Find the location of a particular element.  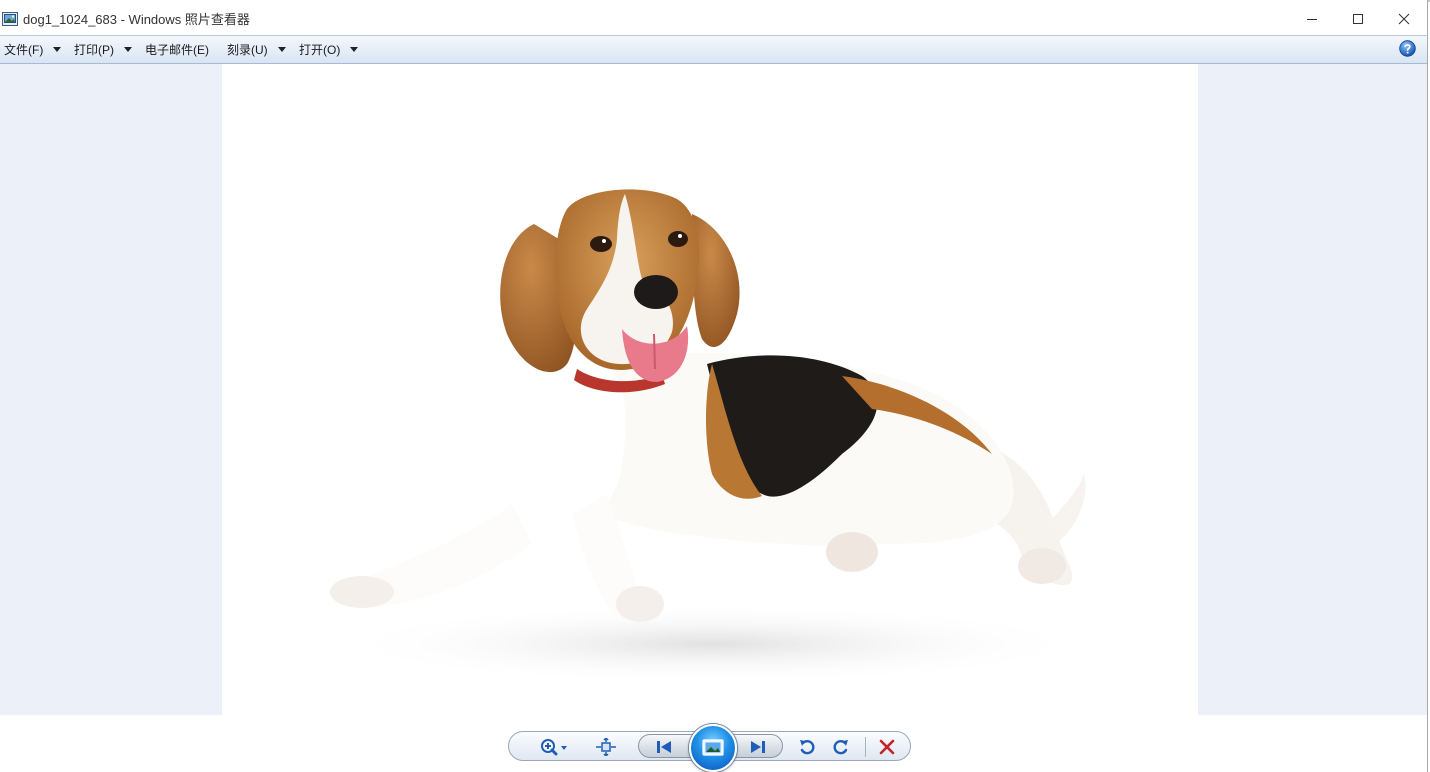

fit-window-icon is located at coordinates (606, 747).